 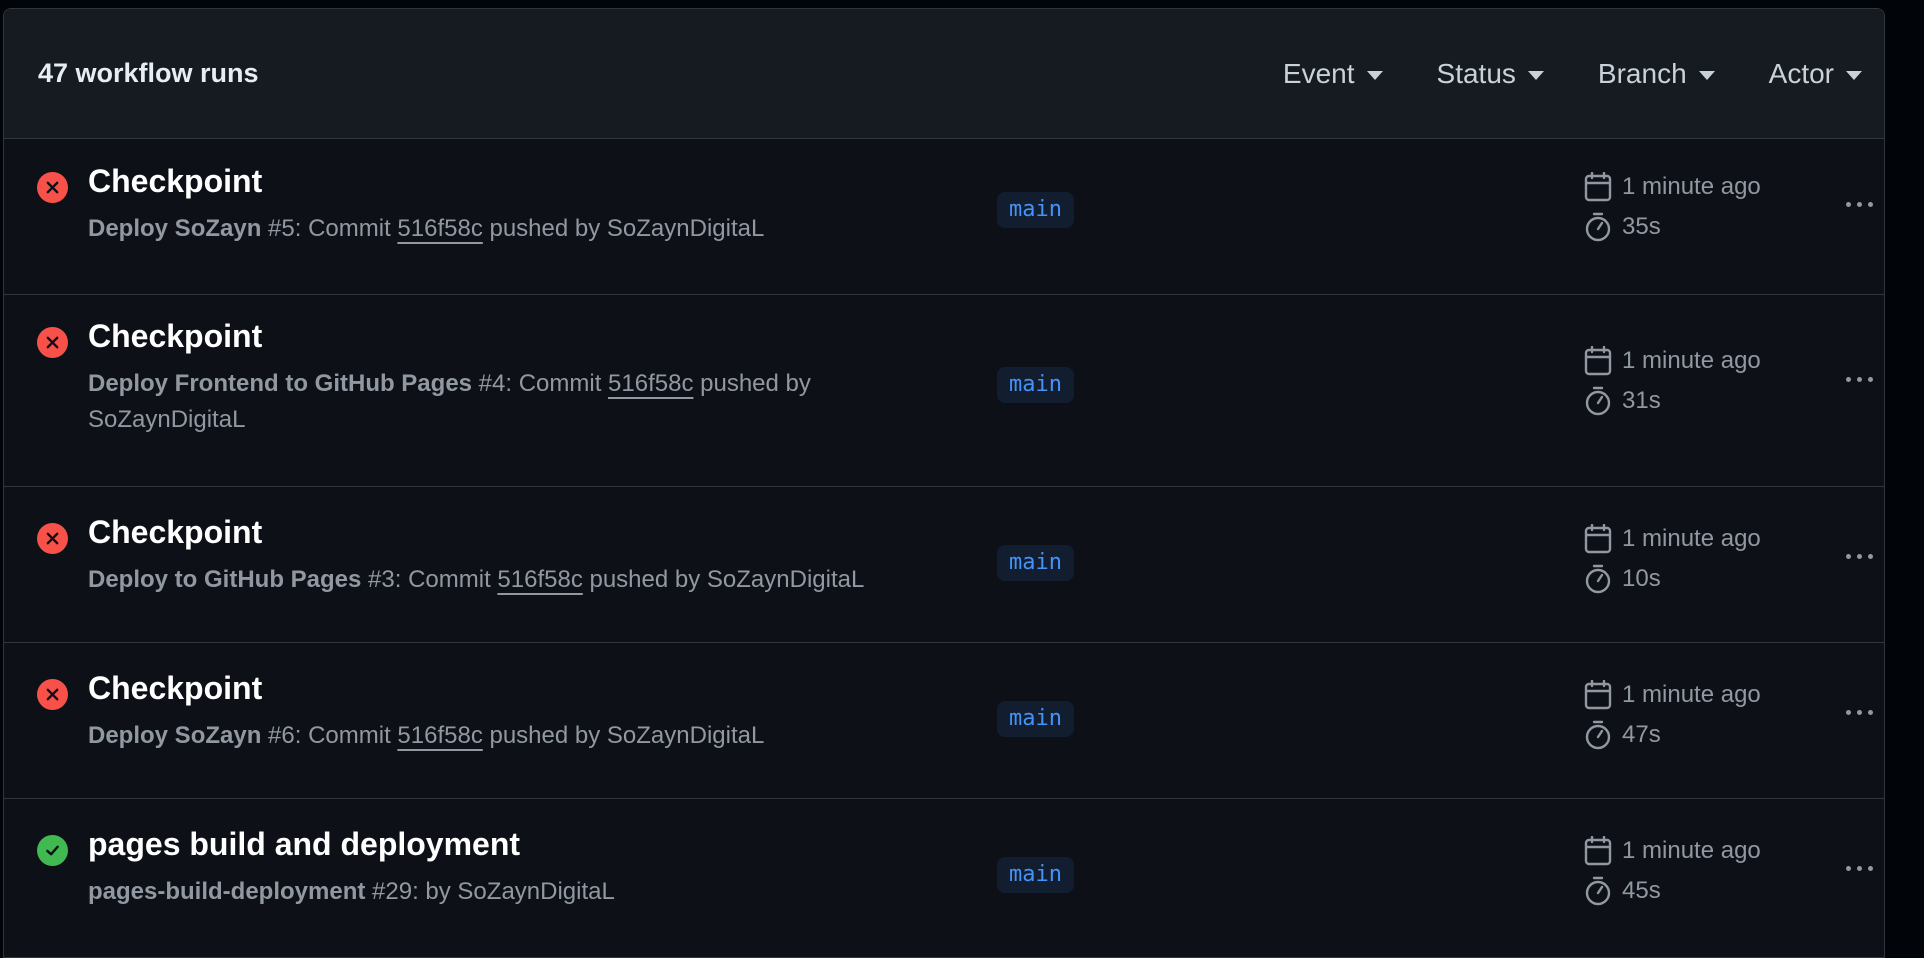 I want to click on run-duration: 10s, so click(x=1622, y=579).